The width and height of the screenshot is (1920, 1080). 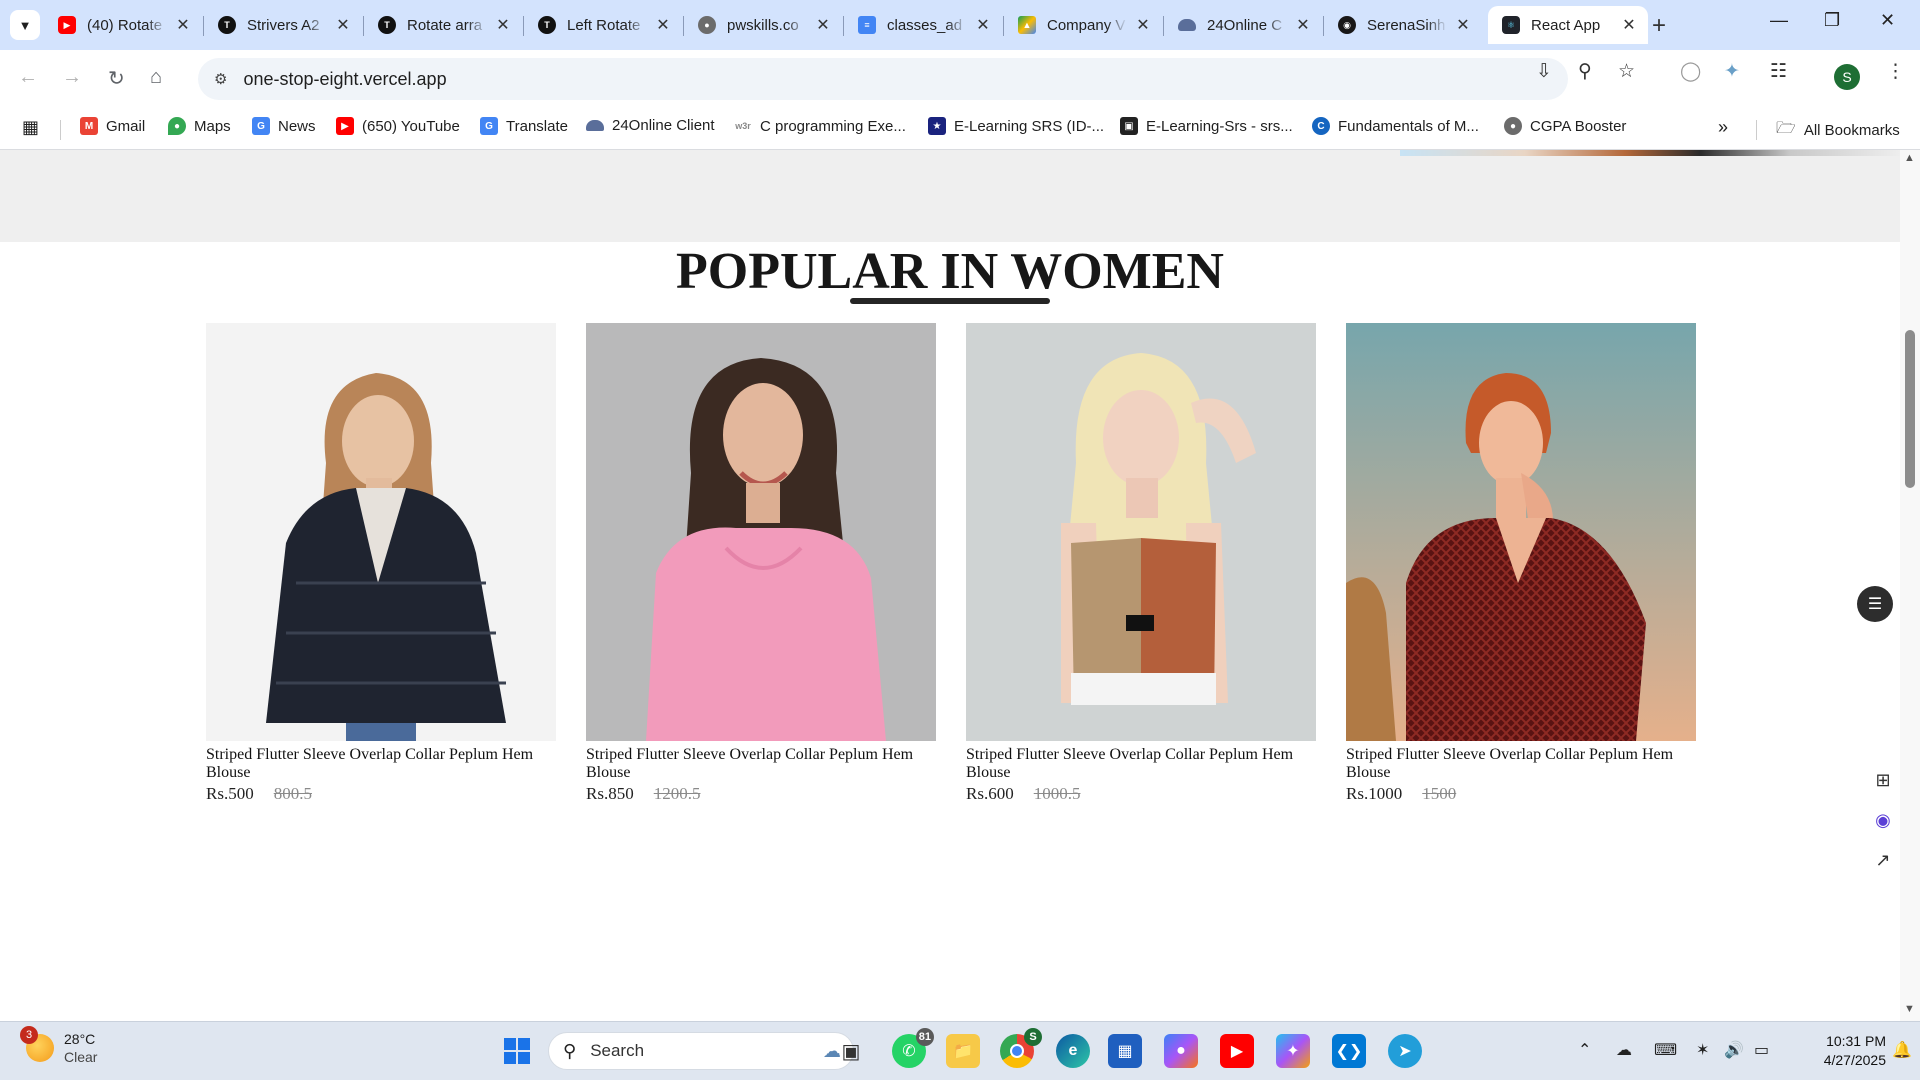 What do you see at coordinates (963, 1051) in the screenshot?
I see `file-explorer-icon: 📁` at bounding box center [963, 1051].